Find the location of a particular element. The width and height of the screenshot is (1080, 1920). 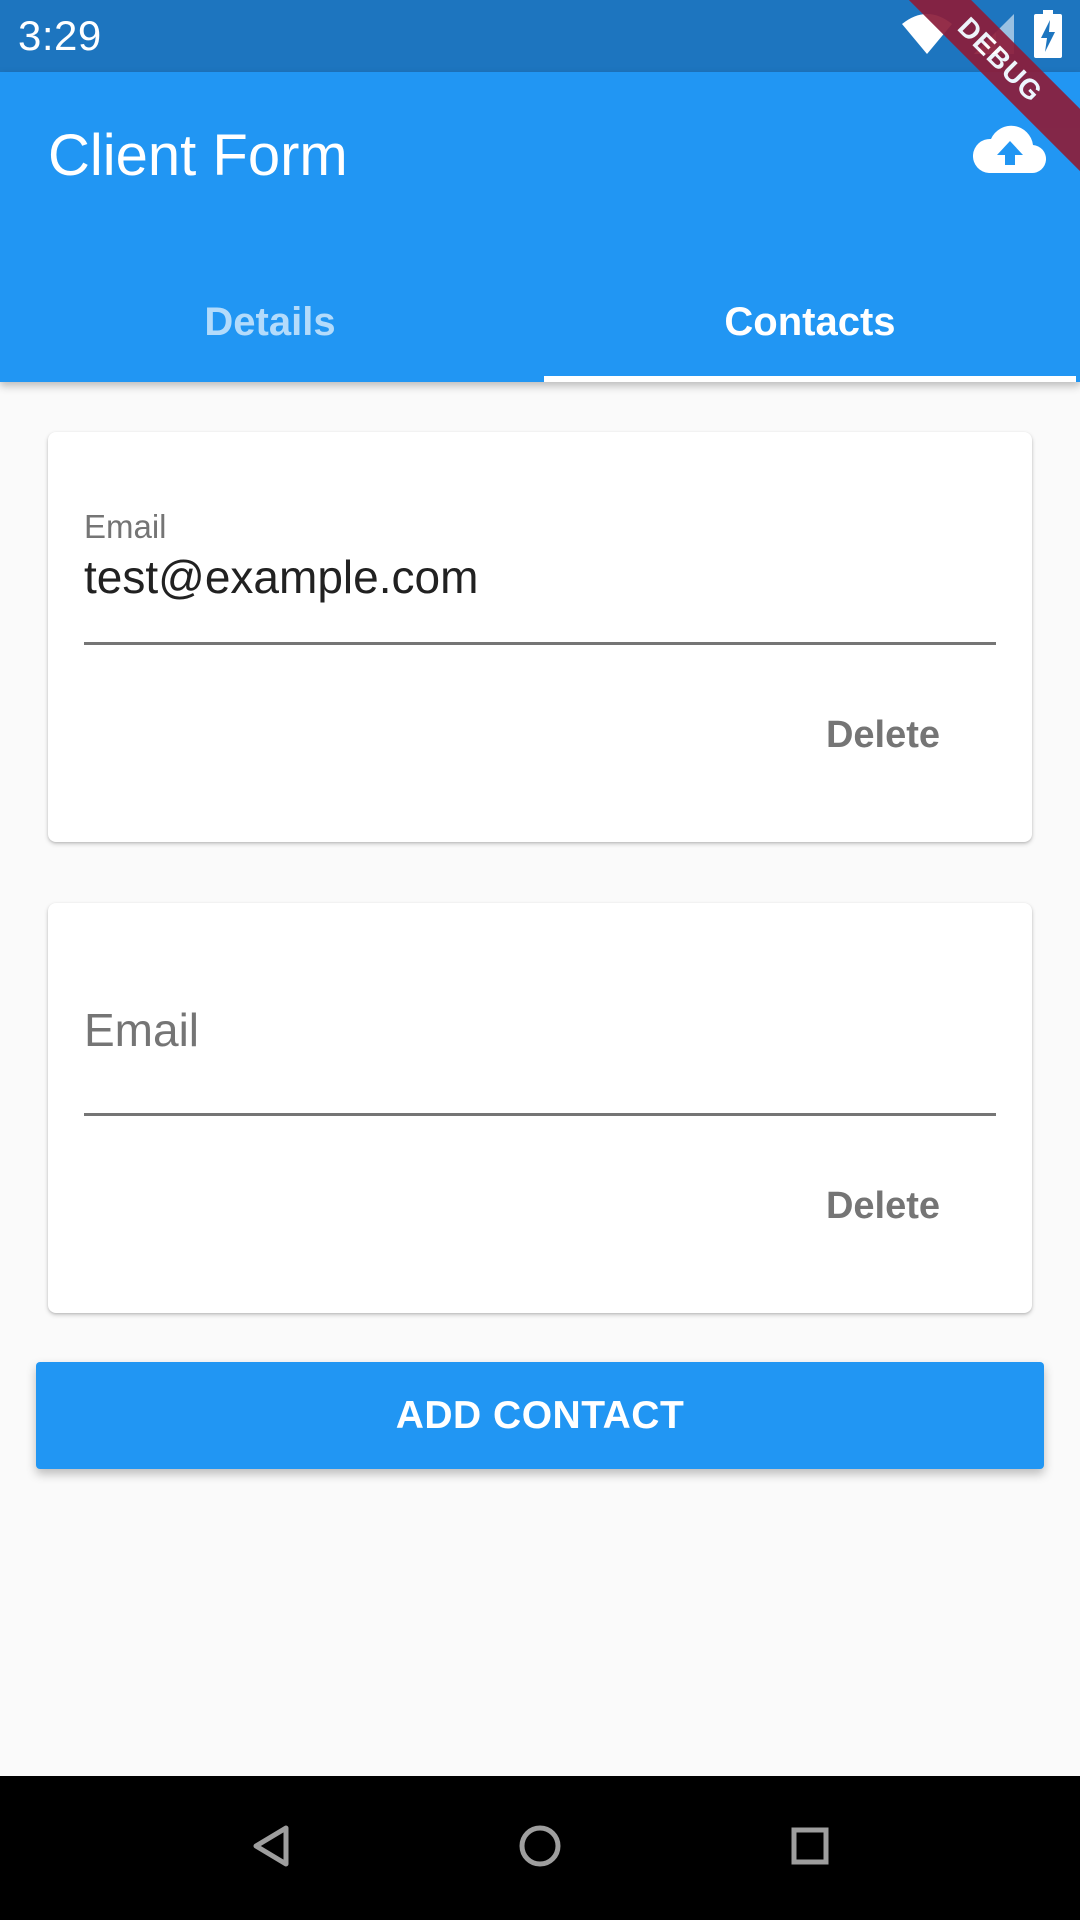

recent-apps-button is located at coordinates (810, 1848).